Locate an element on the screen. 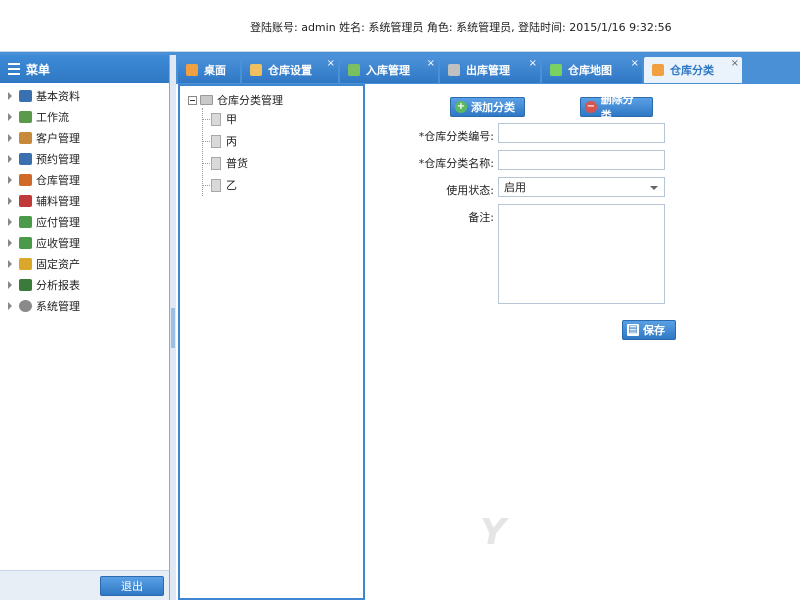 The image size is (800, 600). save-button: ▤ 保存 is located at coordinates (649, 330).